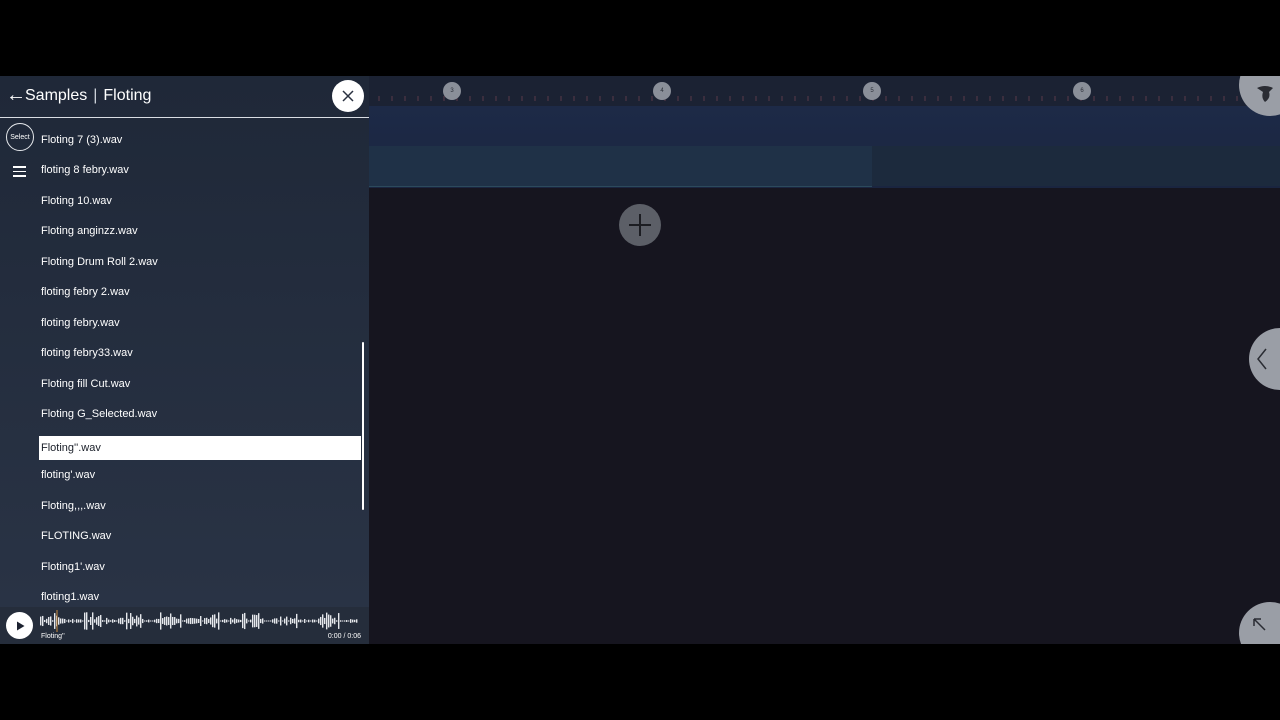 The height and width of the screenshot is (720, 1280). What do you see at coordinates (127, 95) in the screenshot?
I see `breadcrumb-floting: Floting` at bounding box center [127, 95].